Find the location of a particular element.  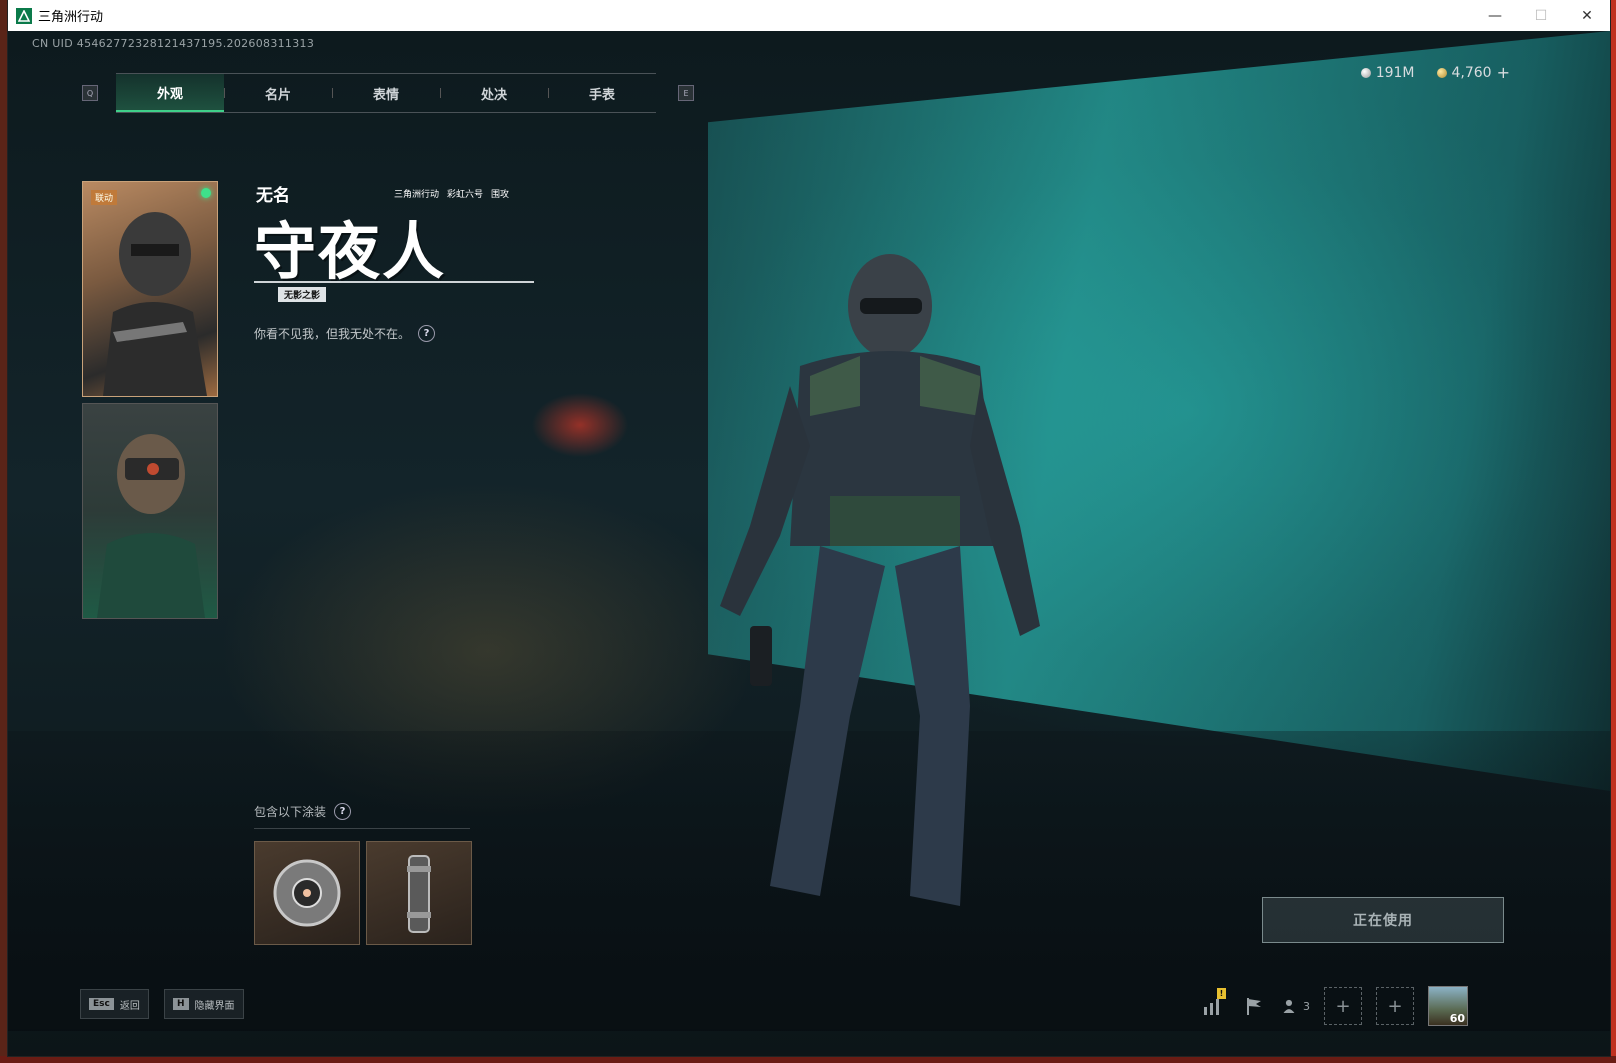

skin-description: 你看不见我，但我无处不在。 ? is located at coordinates (345, 333).